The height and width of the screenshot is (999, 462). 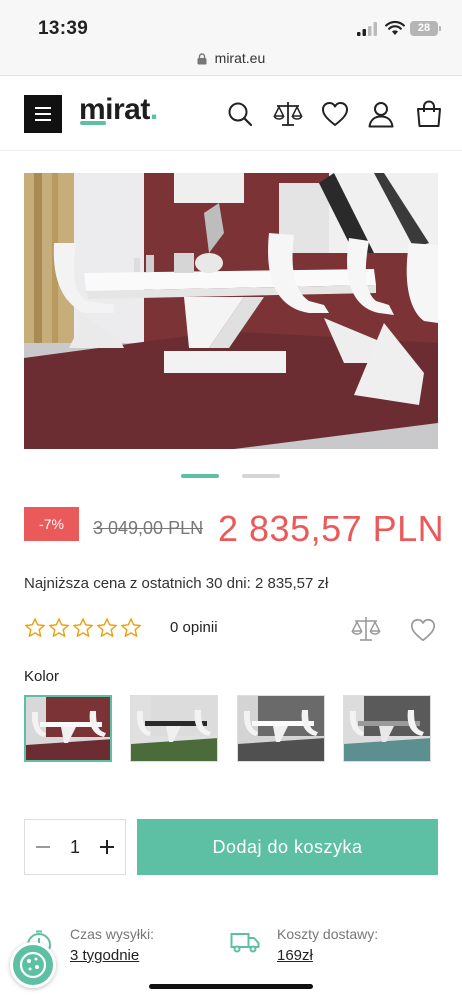 What do you see at coordinates (93, 123) in the screenshot?
I see `logo-underline` at bounding box center [93, 123].